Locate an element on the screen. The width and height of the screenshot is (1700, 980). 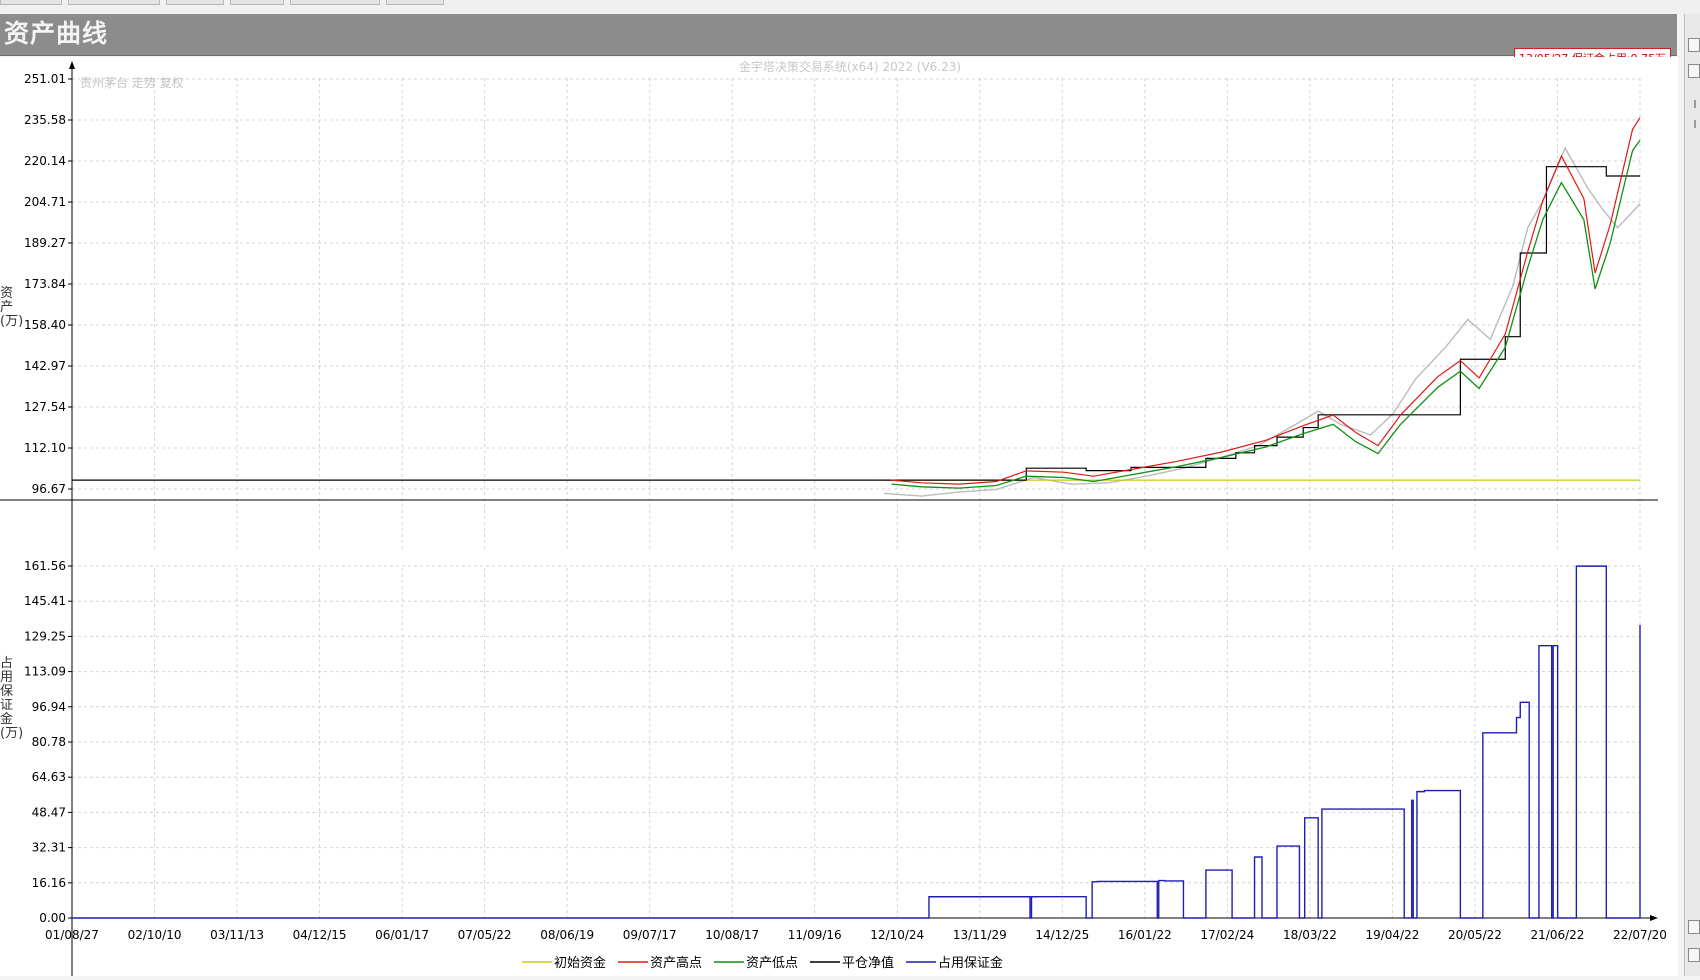
asset-axis-title: 资产(万) is located at coordinates (12, 307).